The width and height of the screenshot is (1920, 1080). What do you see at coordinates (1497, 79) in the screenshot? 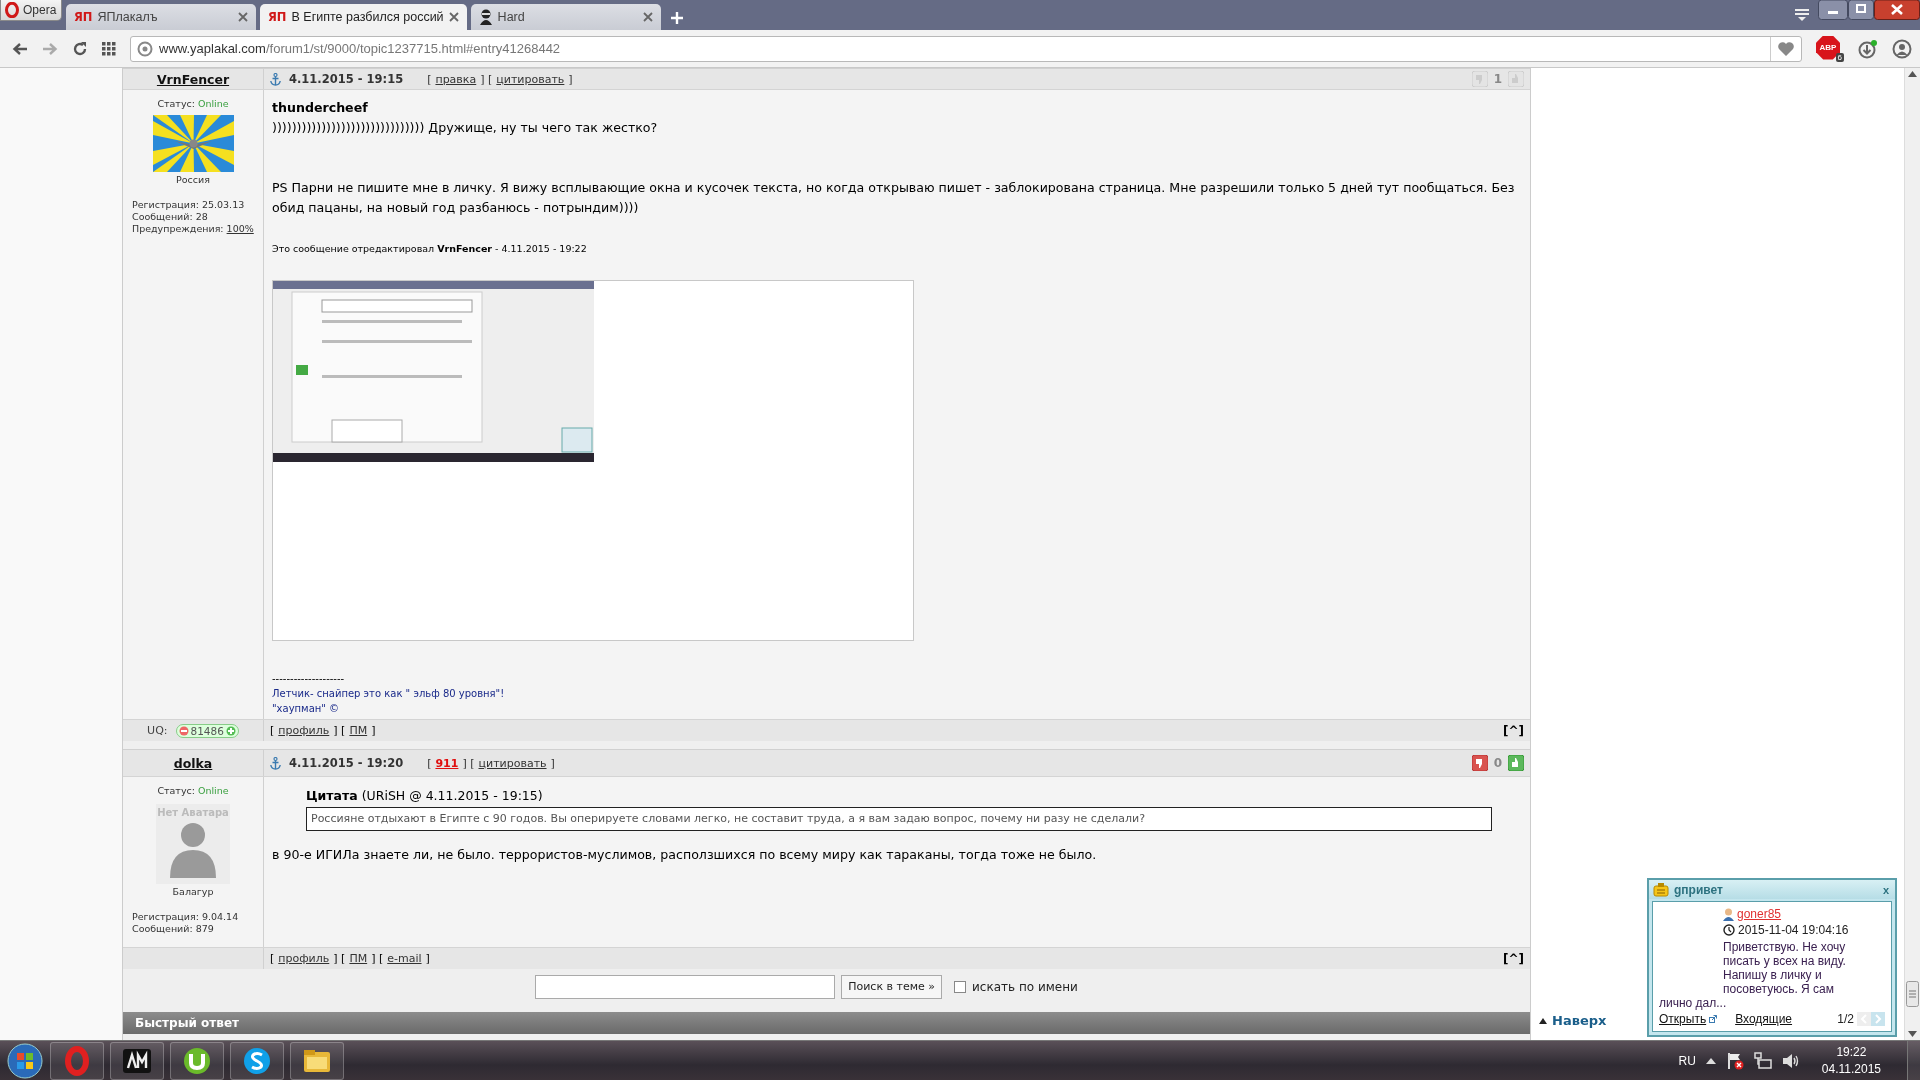
I see `vote-count: 1` at bounding box center [1497, 79].